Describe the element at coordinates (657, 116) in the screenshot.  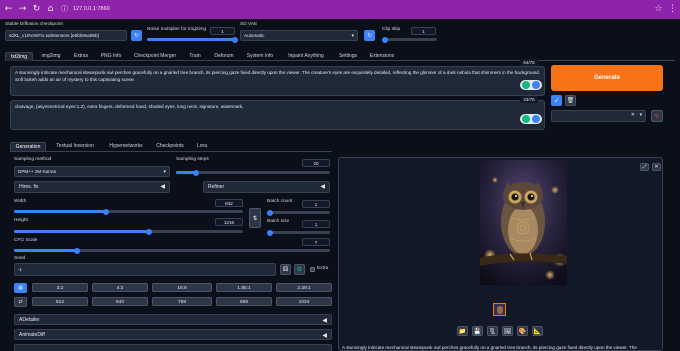
I see `edit-styles-button: ✎` at that location.